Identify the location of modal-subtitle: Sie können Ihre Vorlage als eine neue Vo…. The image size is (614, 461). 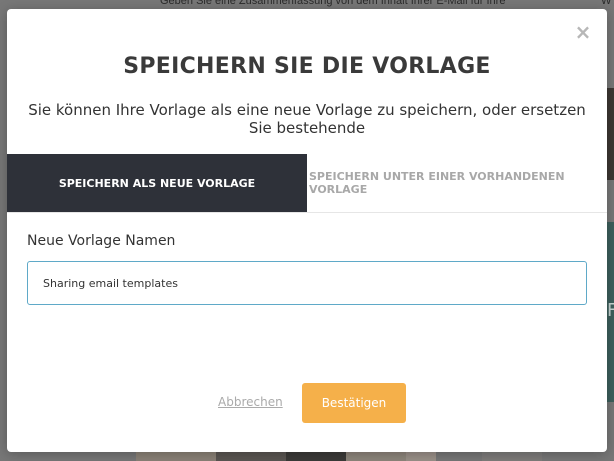
(307, 119).